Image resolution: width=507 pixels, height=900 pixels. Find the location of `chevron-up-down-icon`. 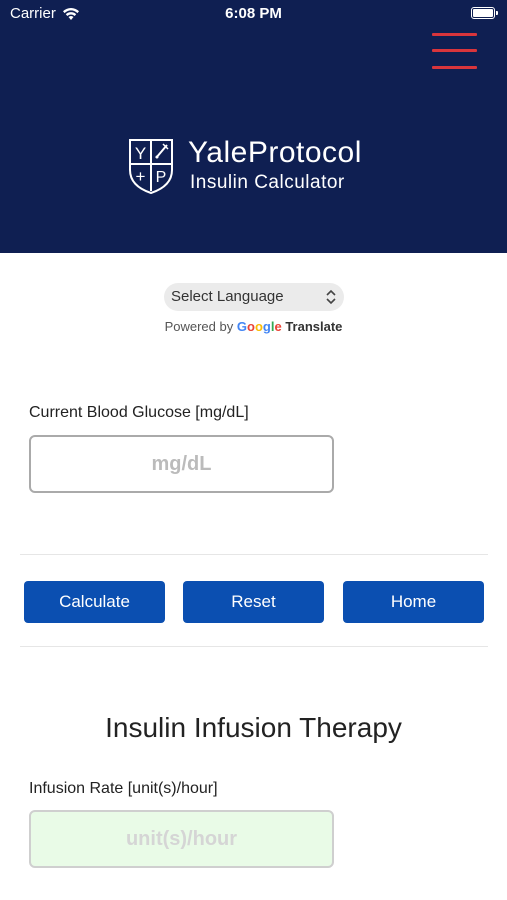

chevron-up-down-icon is located at coordinates (331, 297).